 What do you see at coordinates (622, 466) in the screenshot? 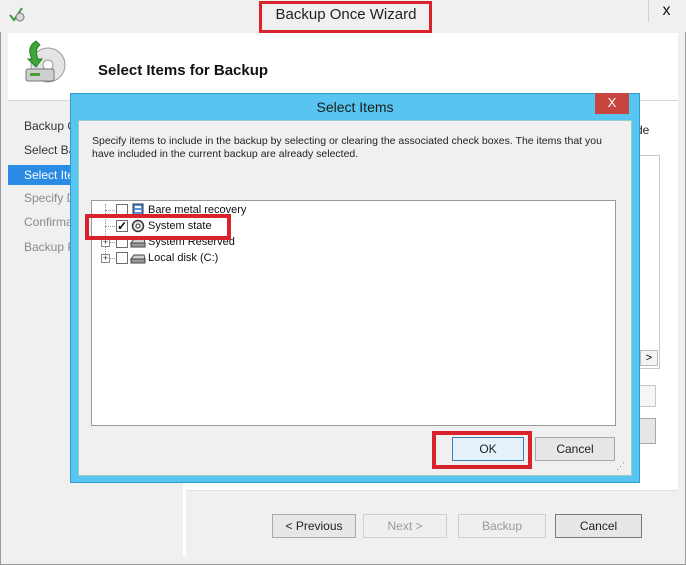
I see `resize-grip-icon: ⋰` at bounding box center [622, 466].